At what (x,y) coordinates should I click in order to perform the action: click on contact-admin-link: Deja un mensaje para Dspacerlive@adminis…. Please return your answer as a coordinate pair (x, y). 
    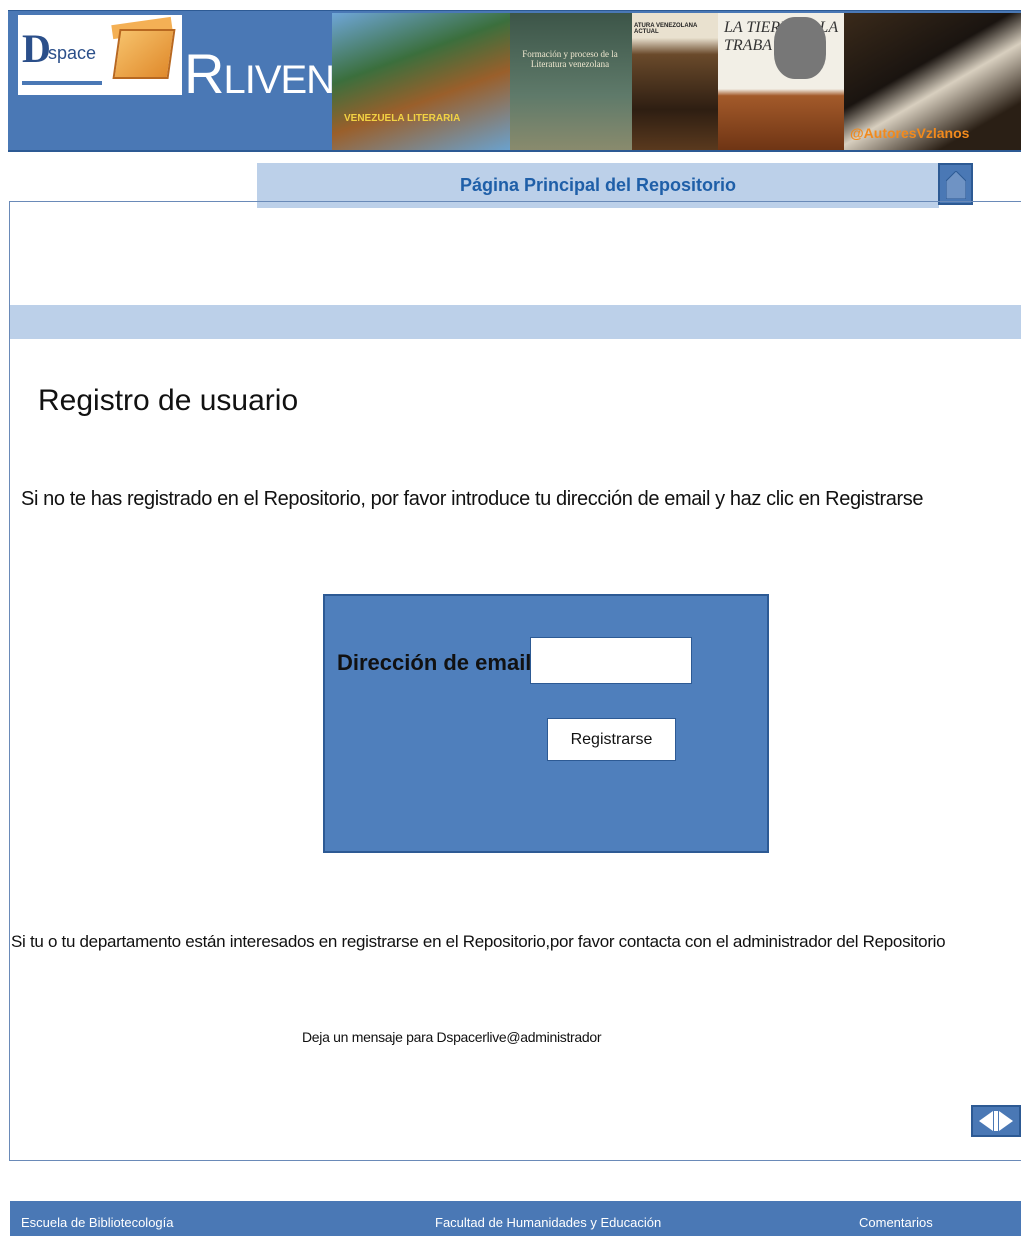
    Looking at the image, I should click on (452, 1037).